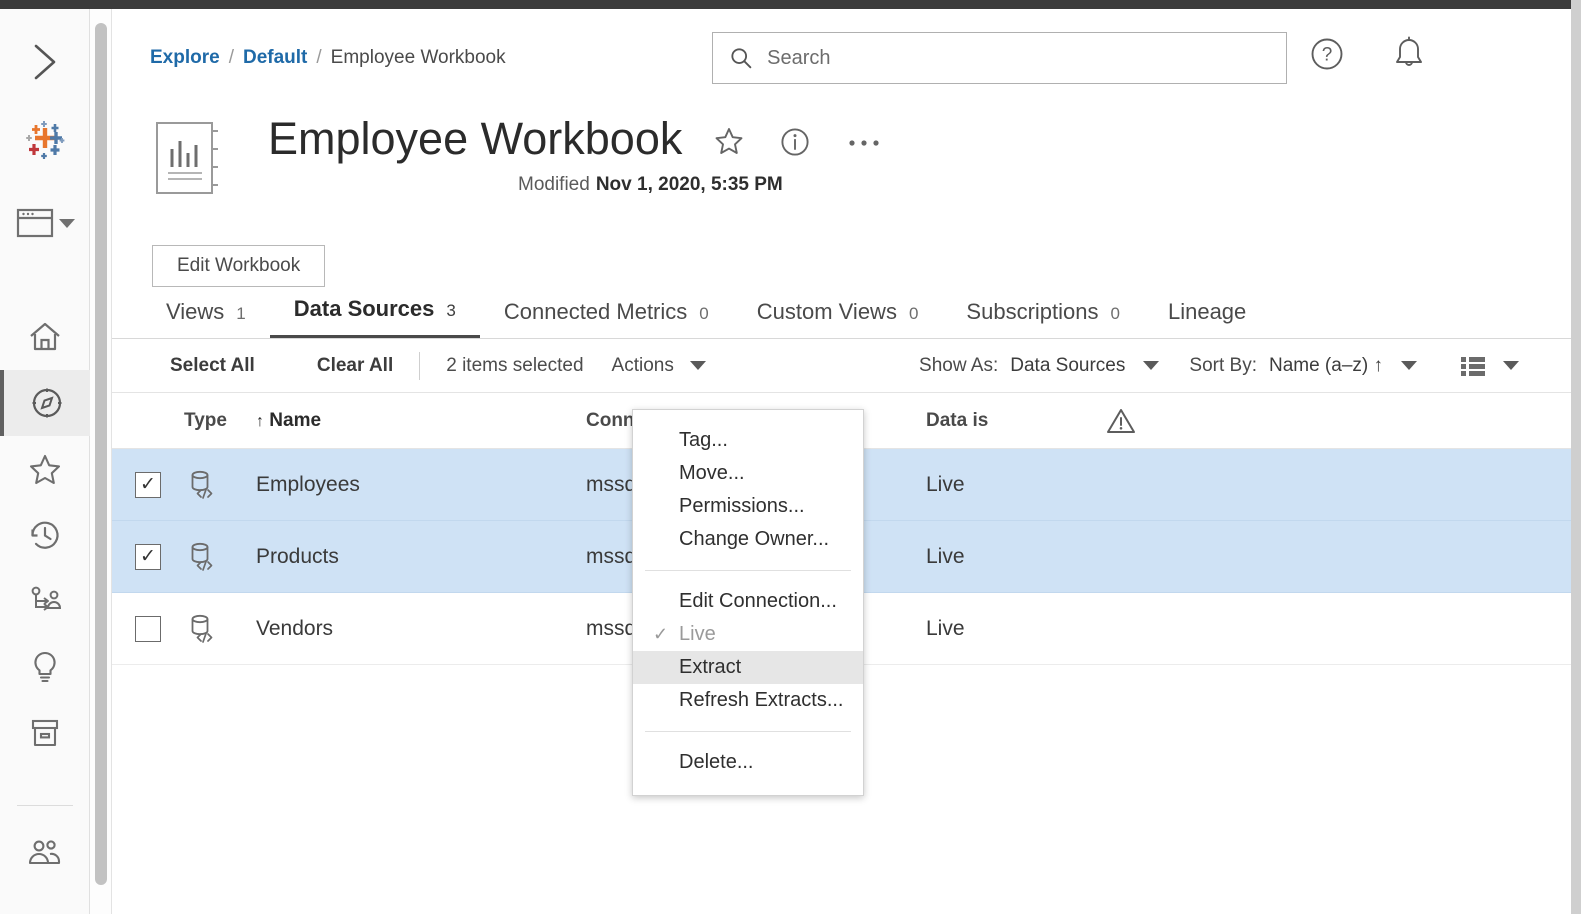 This screenshot has height=914, width=1581. I want to click on sidebar-item-recents, so click(45, 535).